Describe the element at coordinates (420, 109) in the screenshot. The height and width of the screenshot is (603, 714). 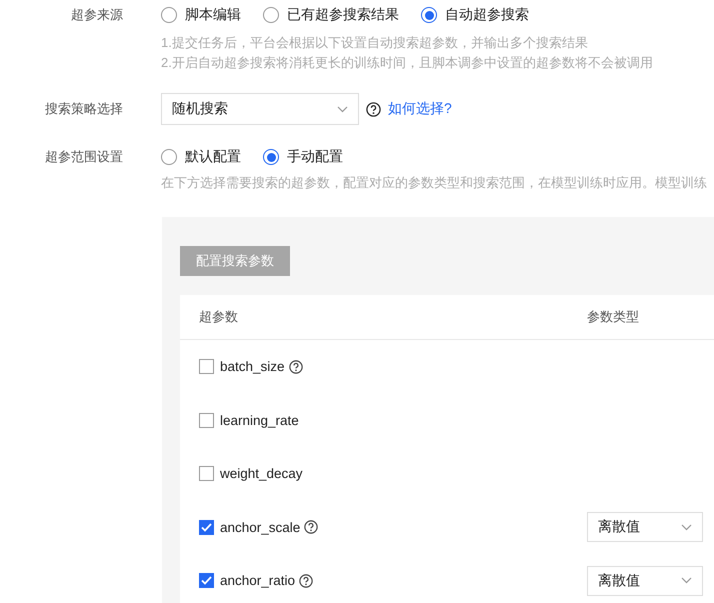
I see `help-link: 如何选择?` at that location.